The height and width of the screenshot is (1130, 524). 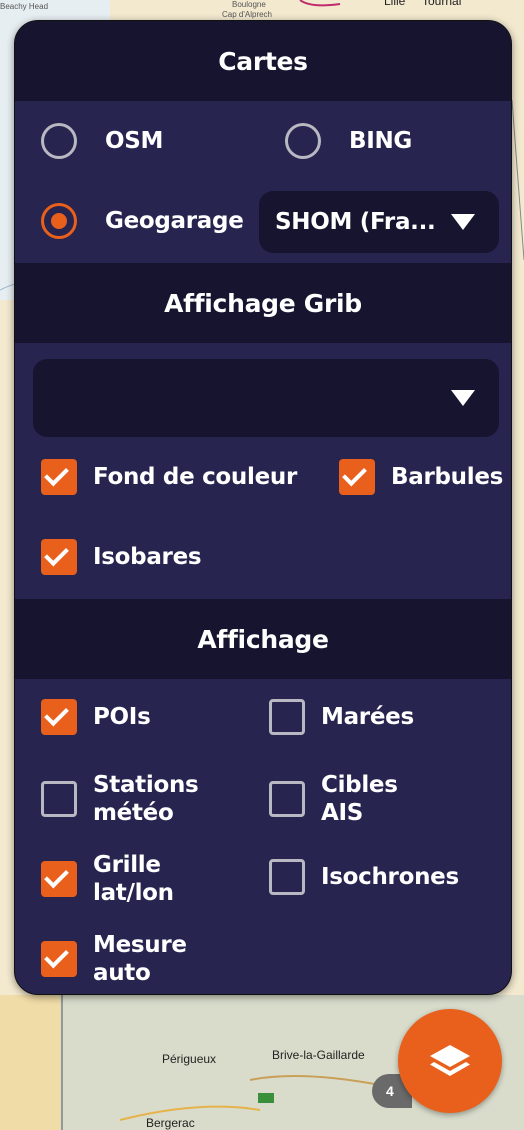 I want to click on checkbox-isobares: Isobares, so click(x=121, y=557).